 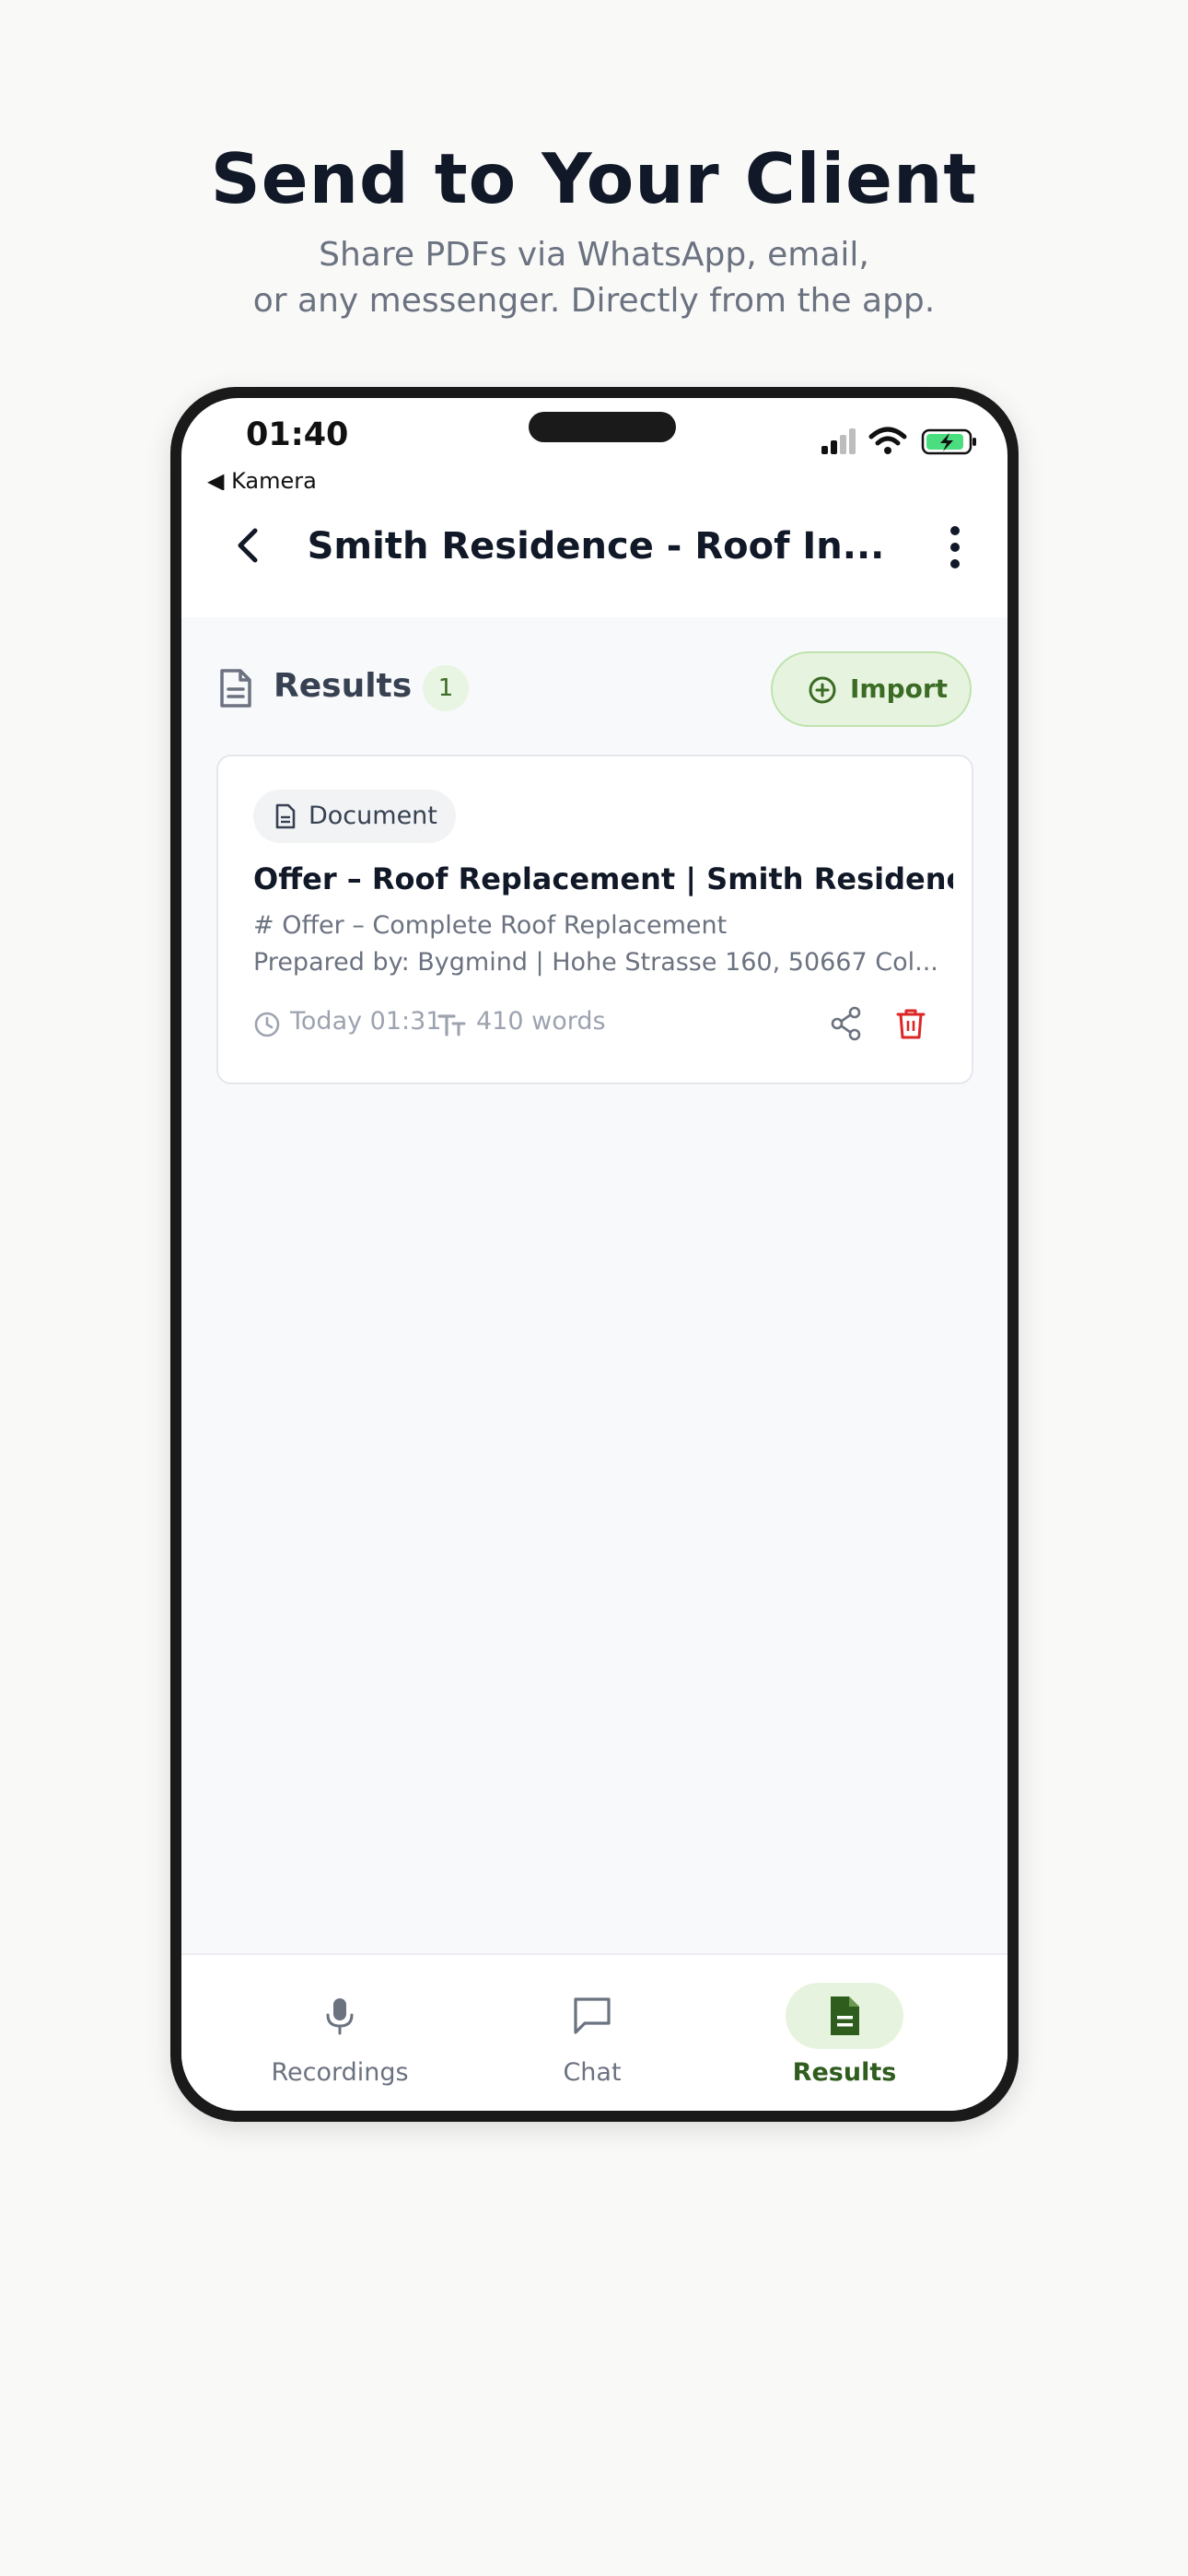 What do you see at coordinates (373, 816) in the screenshot?
I see `document-type-label: Document` at bounding box center [373, 816].